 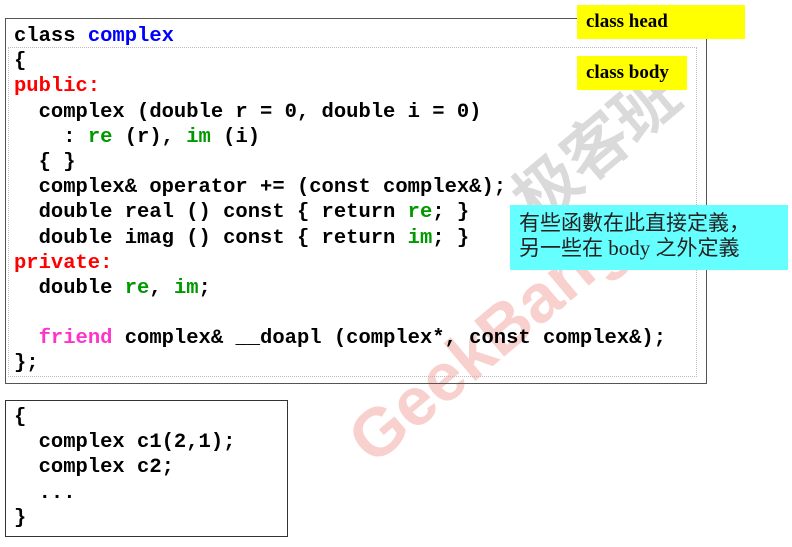 I want to click on code-line: complex& operator += (const complex&);, so click(x=340, y=187).